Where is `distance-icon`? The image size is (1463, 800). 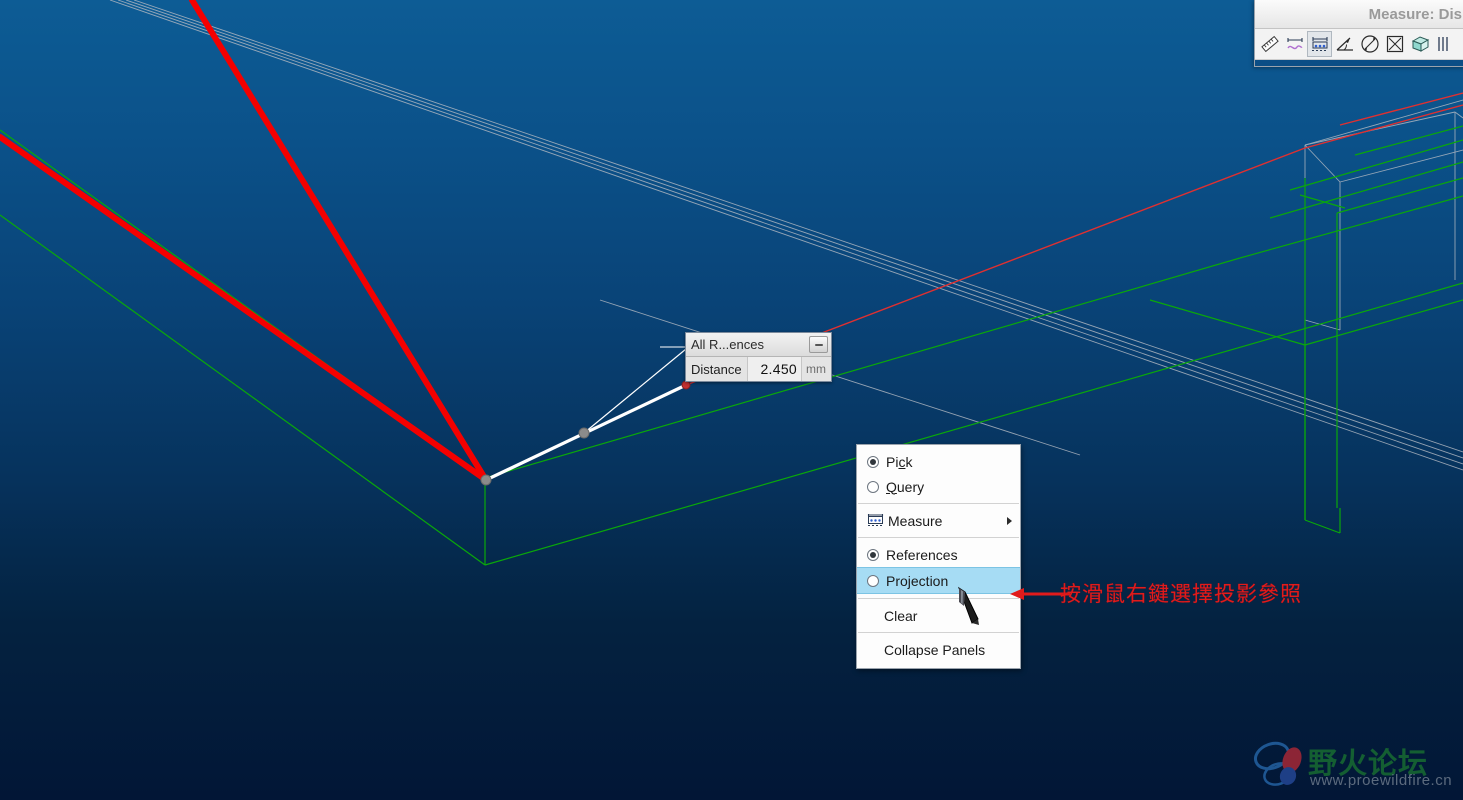 distance-icon is located at coordinates (1319, 44).